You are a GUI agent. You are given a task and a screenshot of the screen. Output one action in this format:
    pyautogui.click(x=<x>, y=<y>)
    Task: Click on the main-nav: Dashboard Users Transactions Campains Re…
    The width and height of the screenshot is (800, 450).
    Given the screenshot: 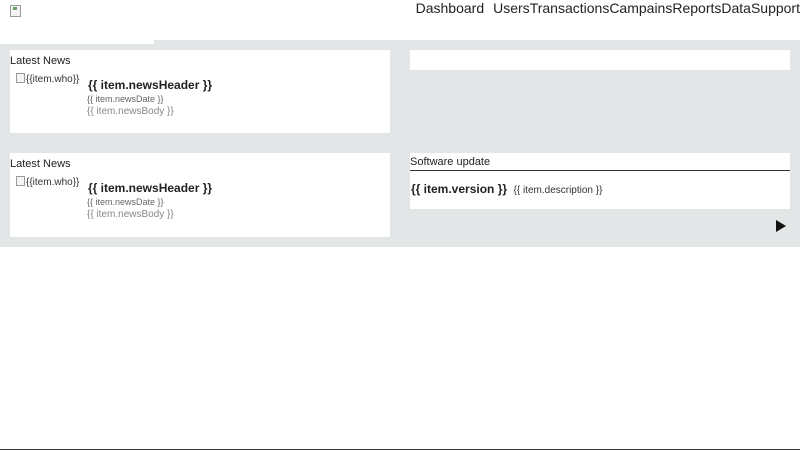 What is the action you would take?
    pyautogui.click(x=608, y=9)
    